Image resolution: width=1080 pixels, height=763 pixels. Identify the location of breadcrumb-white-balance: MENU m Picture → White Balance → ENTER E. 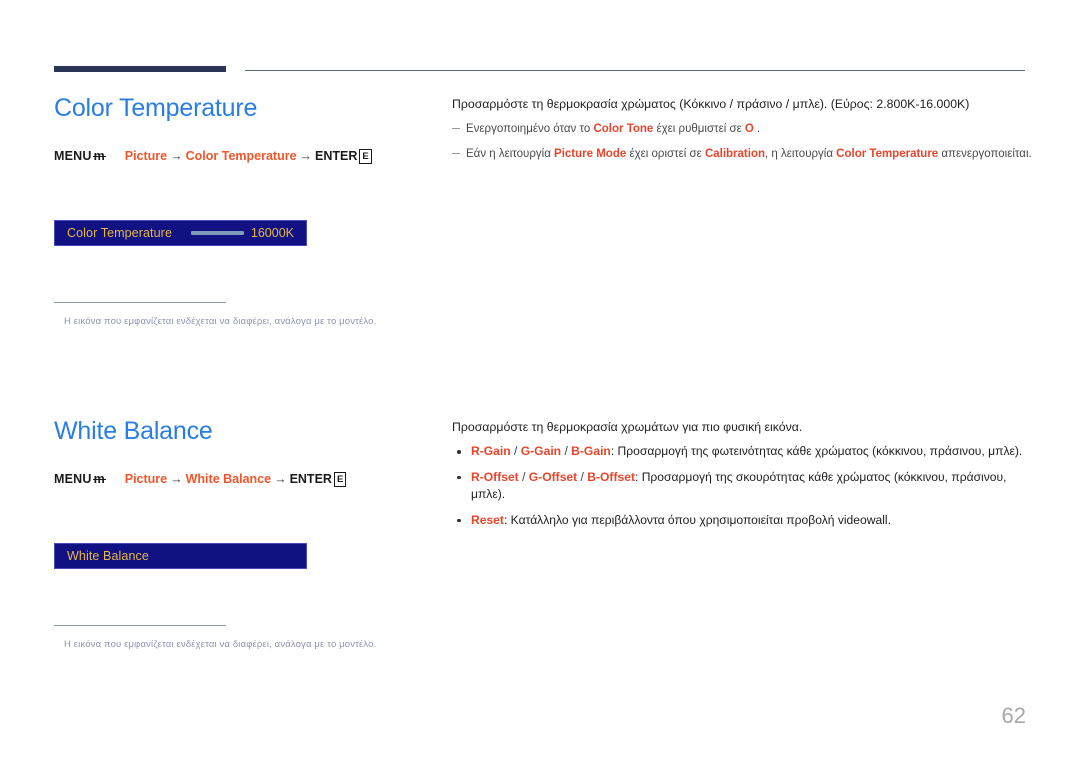
(249, 479).